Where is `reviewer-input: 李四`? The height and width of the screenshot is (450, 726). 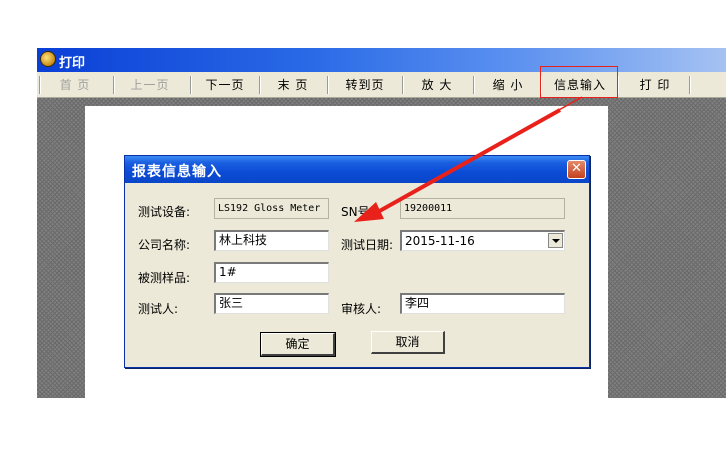
reviewer-input: 李四 is located at coordinates (482, 303).